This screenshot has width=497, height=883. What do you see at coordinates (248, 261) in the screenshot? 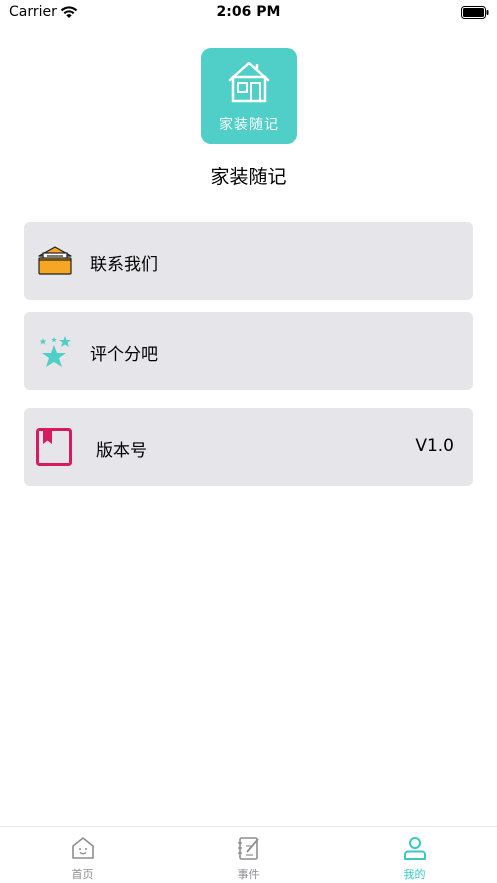
I see `menu-item-contact-us: 联系我们` at bounding box center [248, 261].